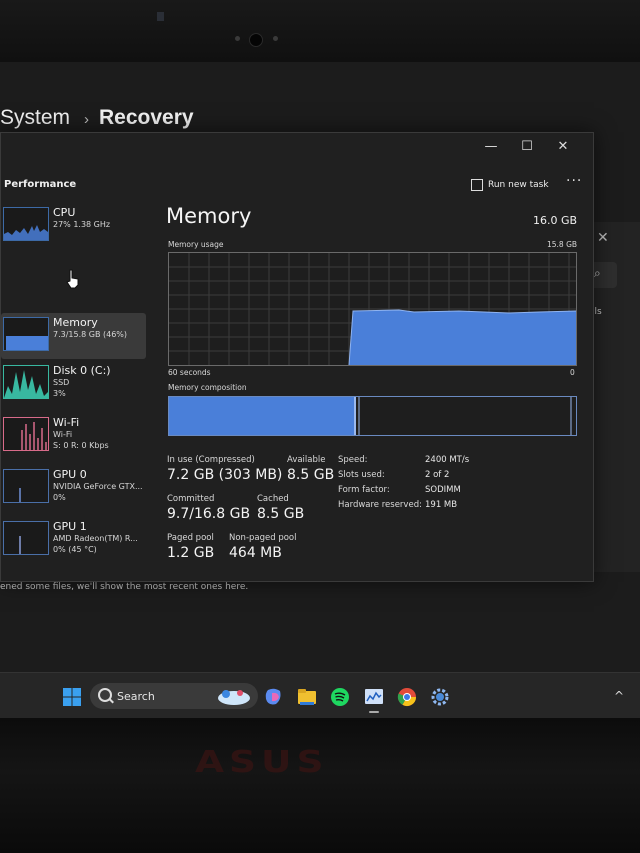 The height and width of the screenshot is (853, 640). I want to click on close-button: ✕, so click(563, 147).